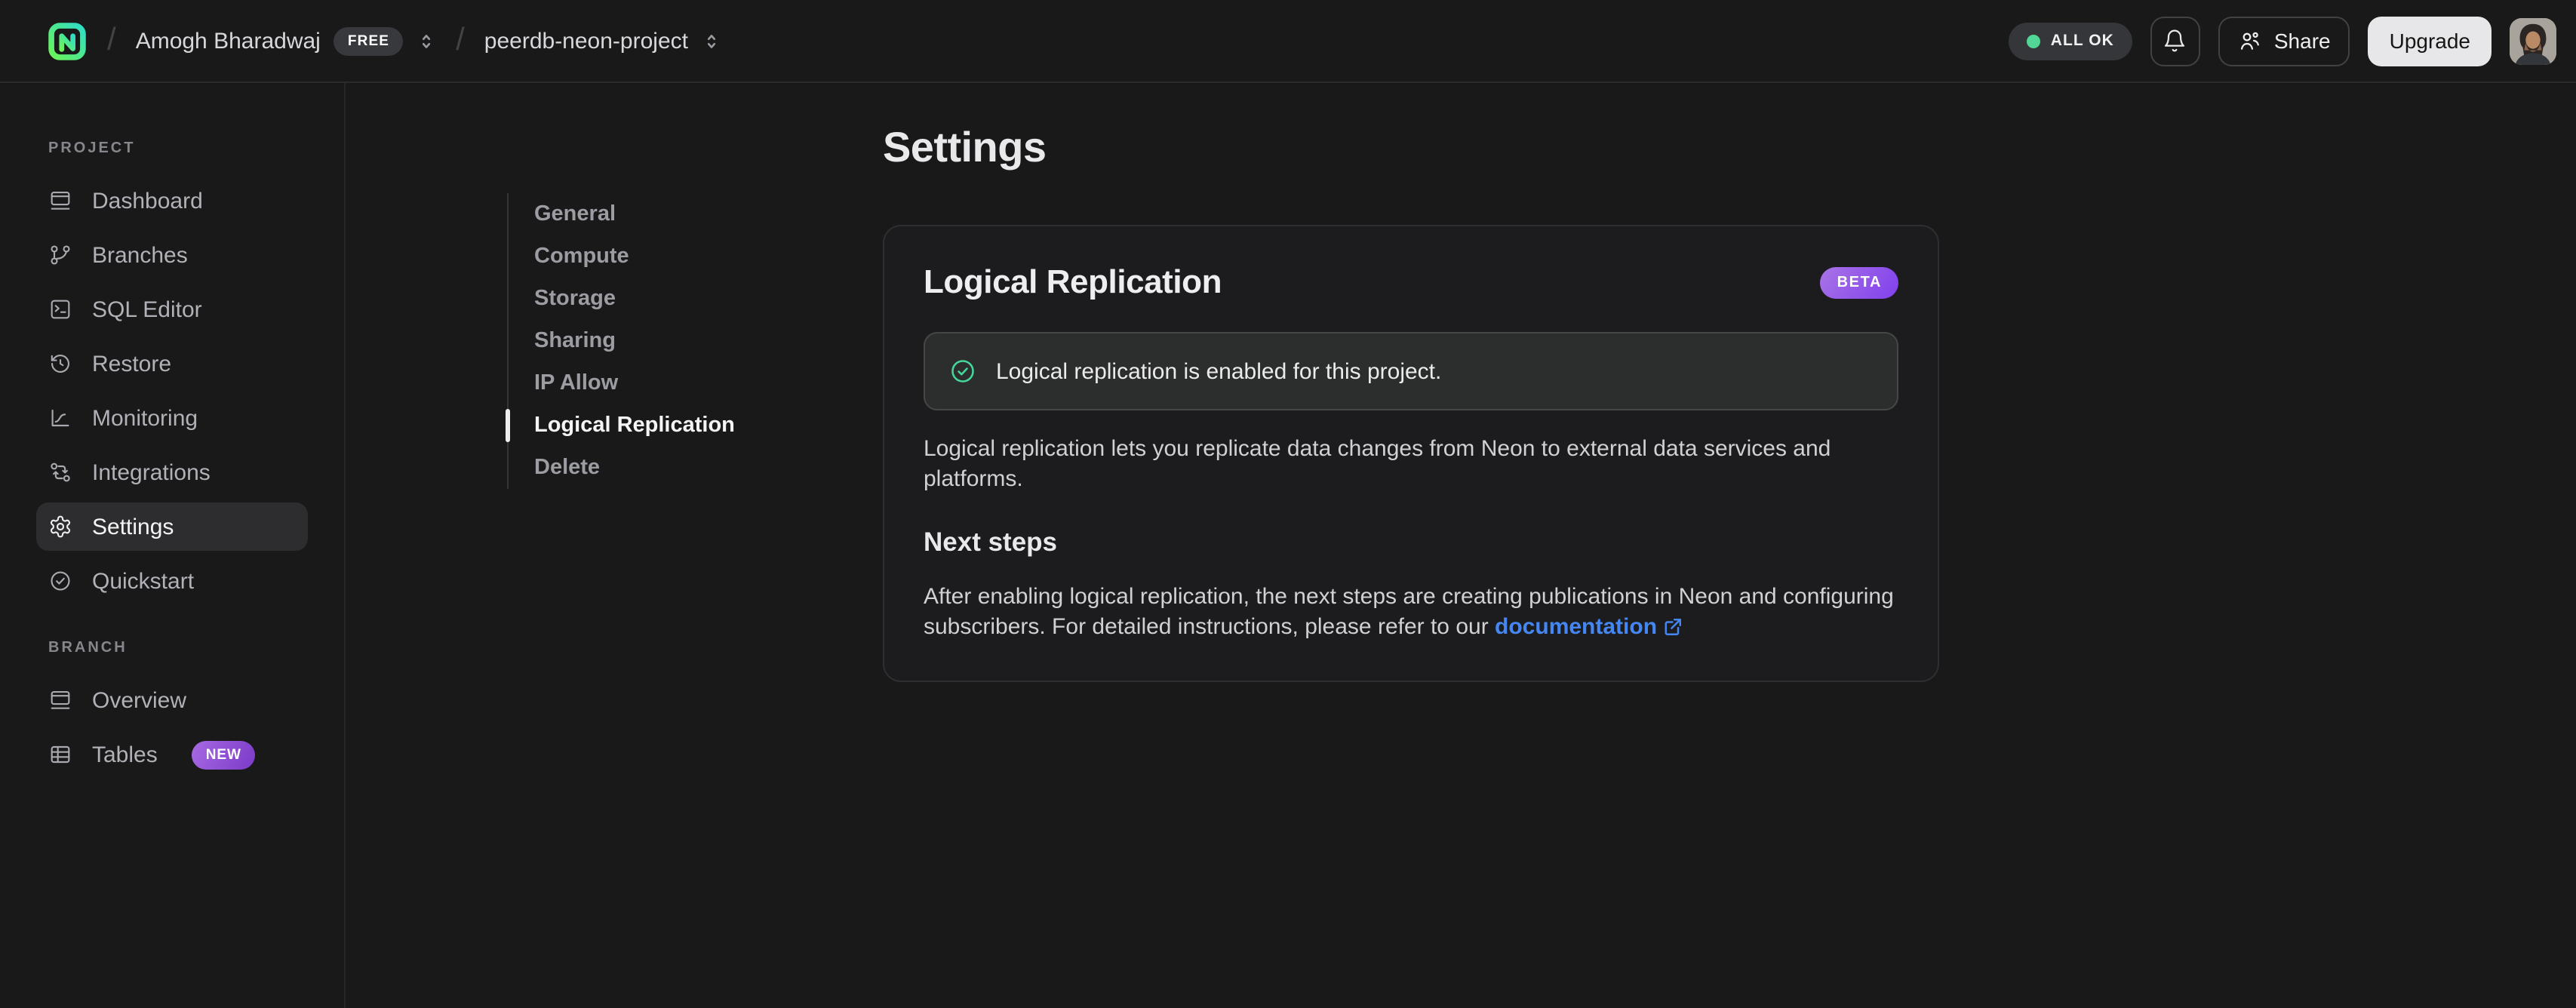 The height and width of the screenshot is (1008, 2576). Describe the element at coordinates (88, 648) in the screenshot. I see `sidebar-section-label-branch: BRANCH` at that location.